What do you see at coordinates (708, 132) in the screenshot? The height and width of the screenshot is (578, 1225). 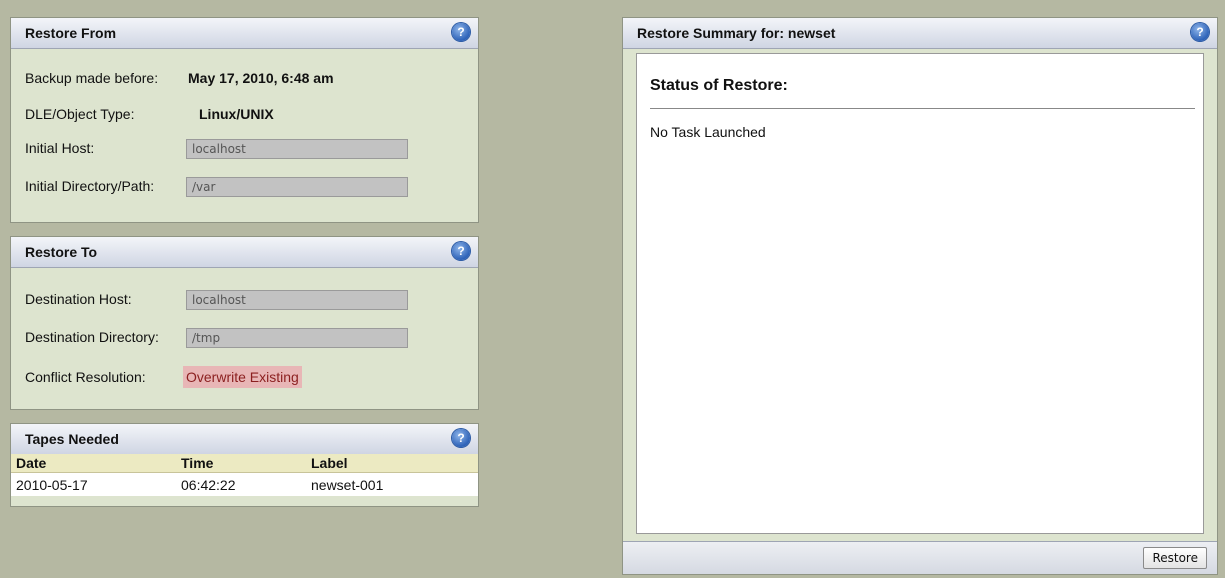 I see `status-text: No Task Launched` at bounding box center [708, 132].